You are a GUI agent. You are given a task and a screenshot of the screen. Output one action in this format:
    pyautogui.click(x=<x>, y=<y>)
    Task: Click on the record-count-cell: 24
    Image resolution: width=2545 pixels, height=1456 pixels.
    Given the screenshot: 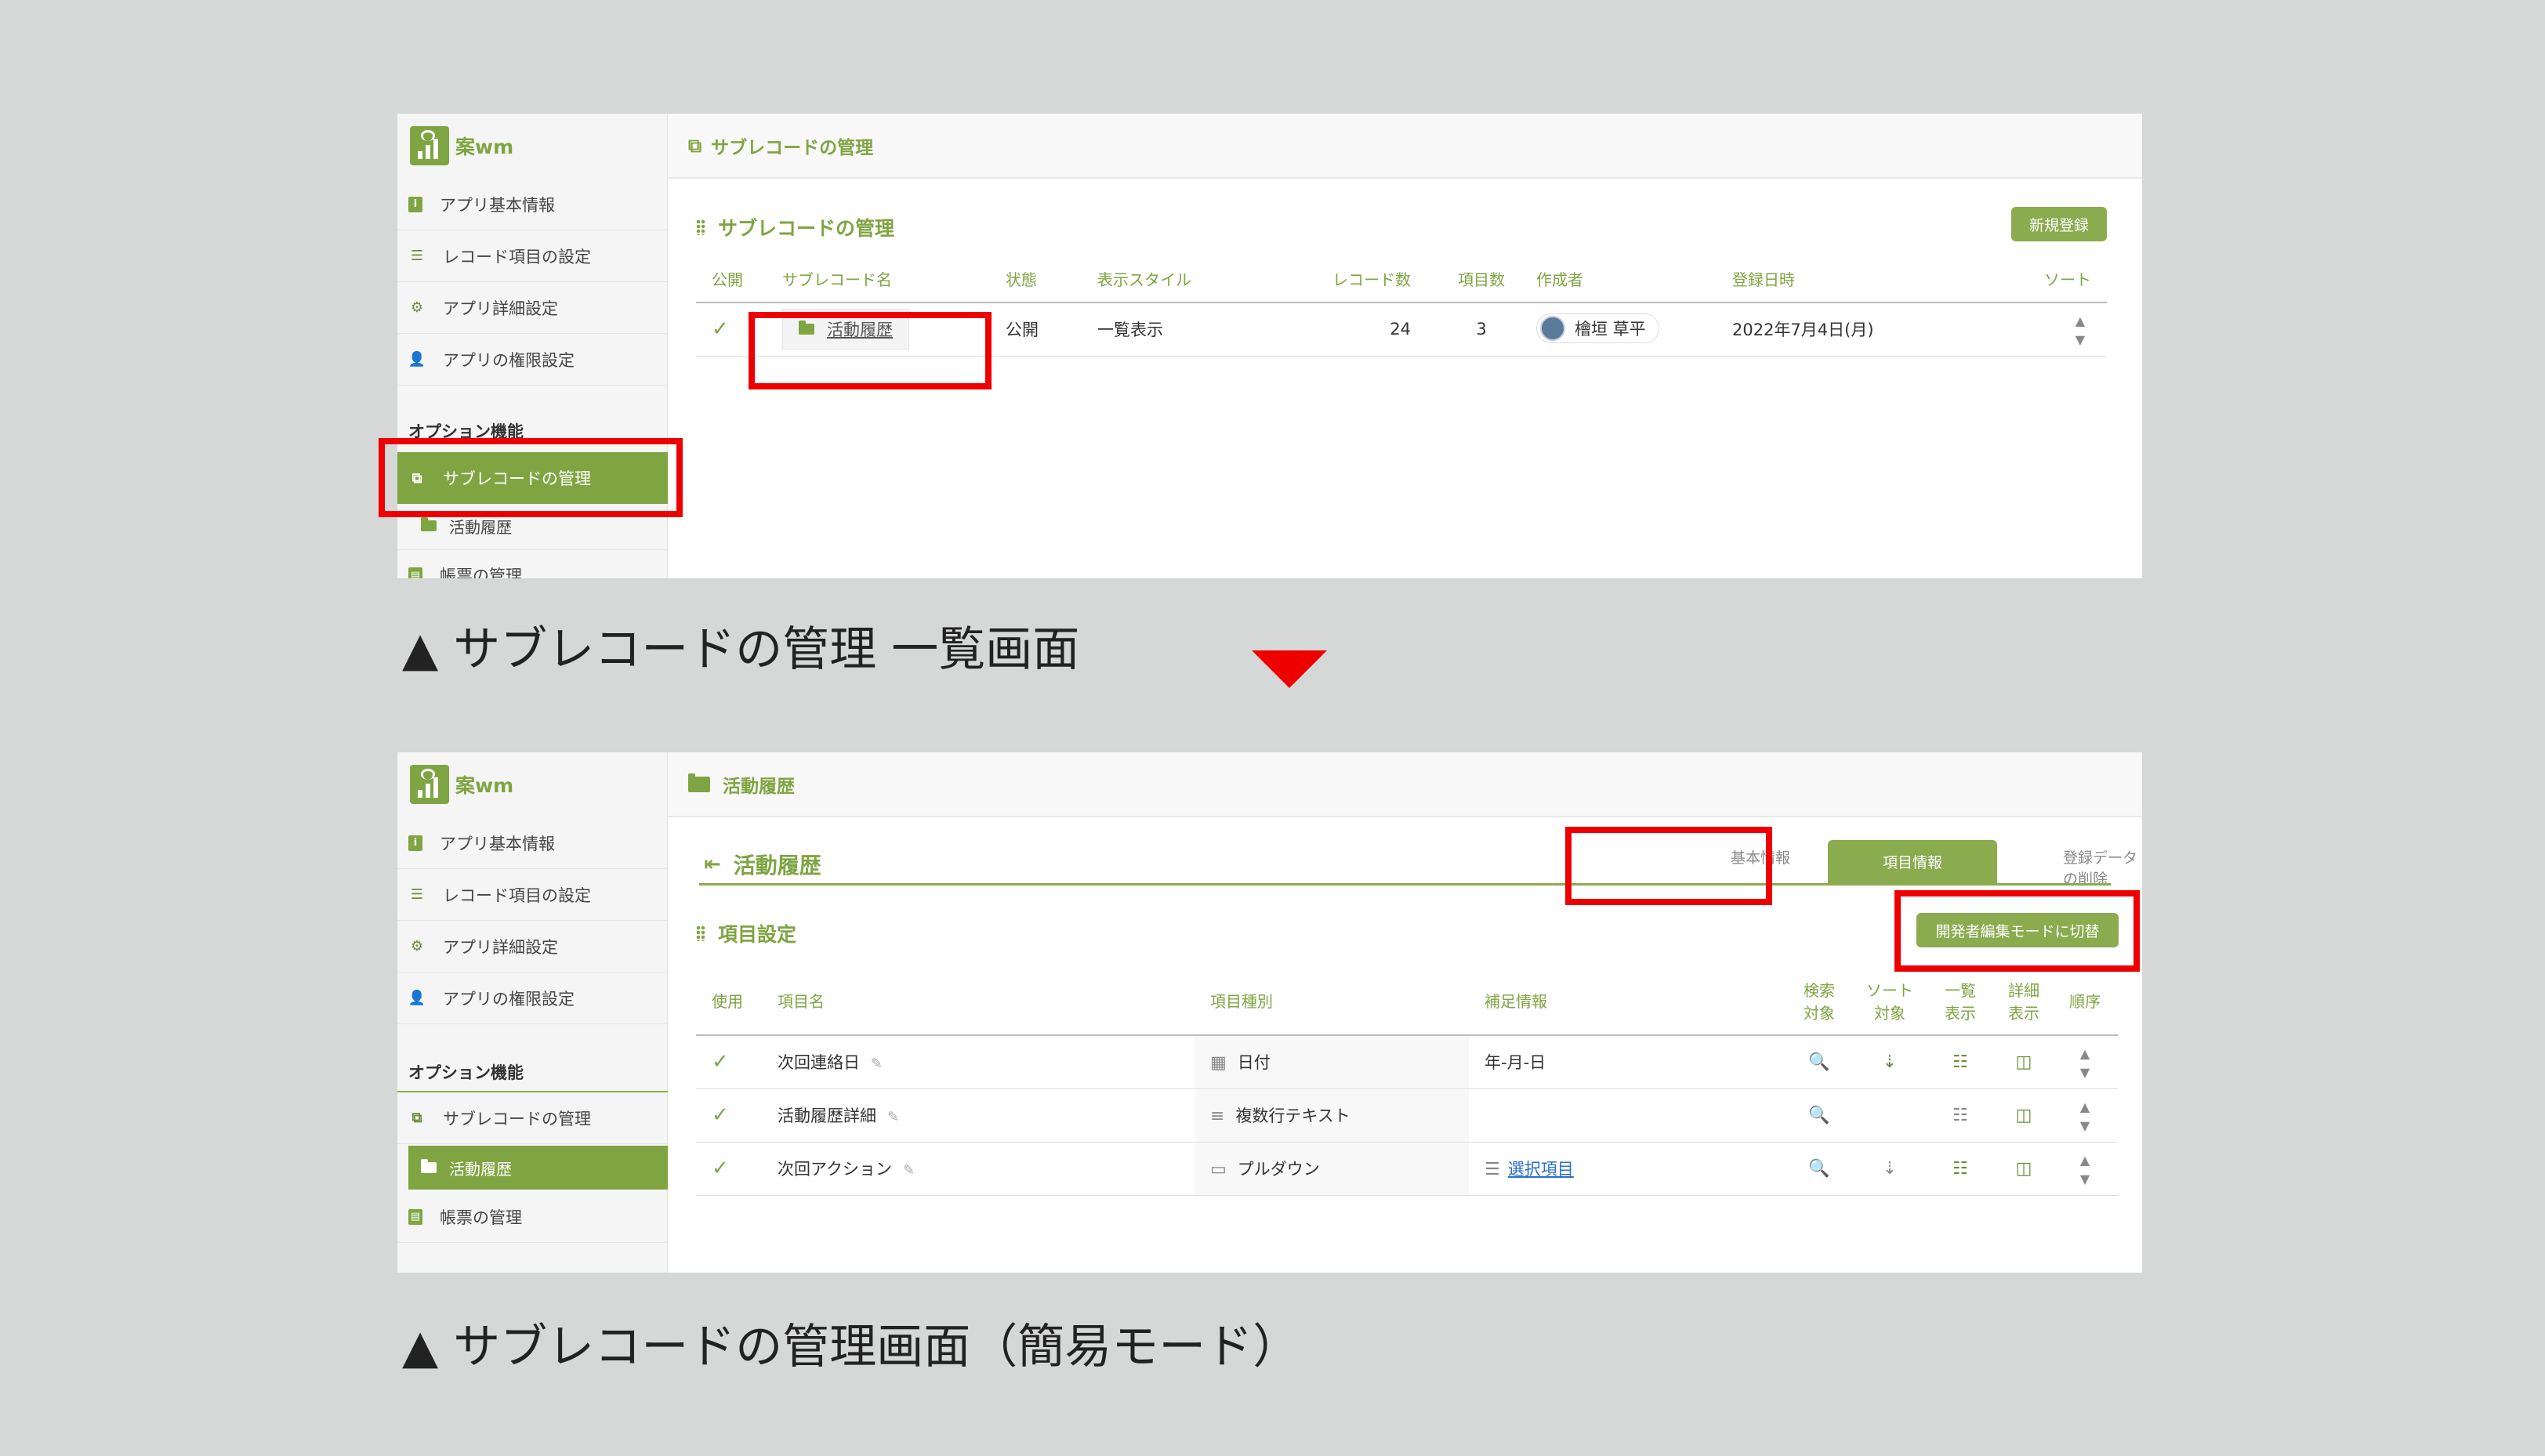 What is the action you would take?
    pyautogui.click(x=1372, y=329)
    